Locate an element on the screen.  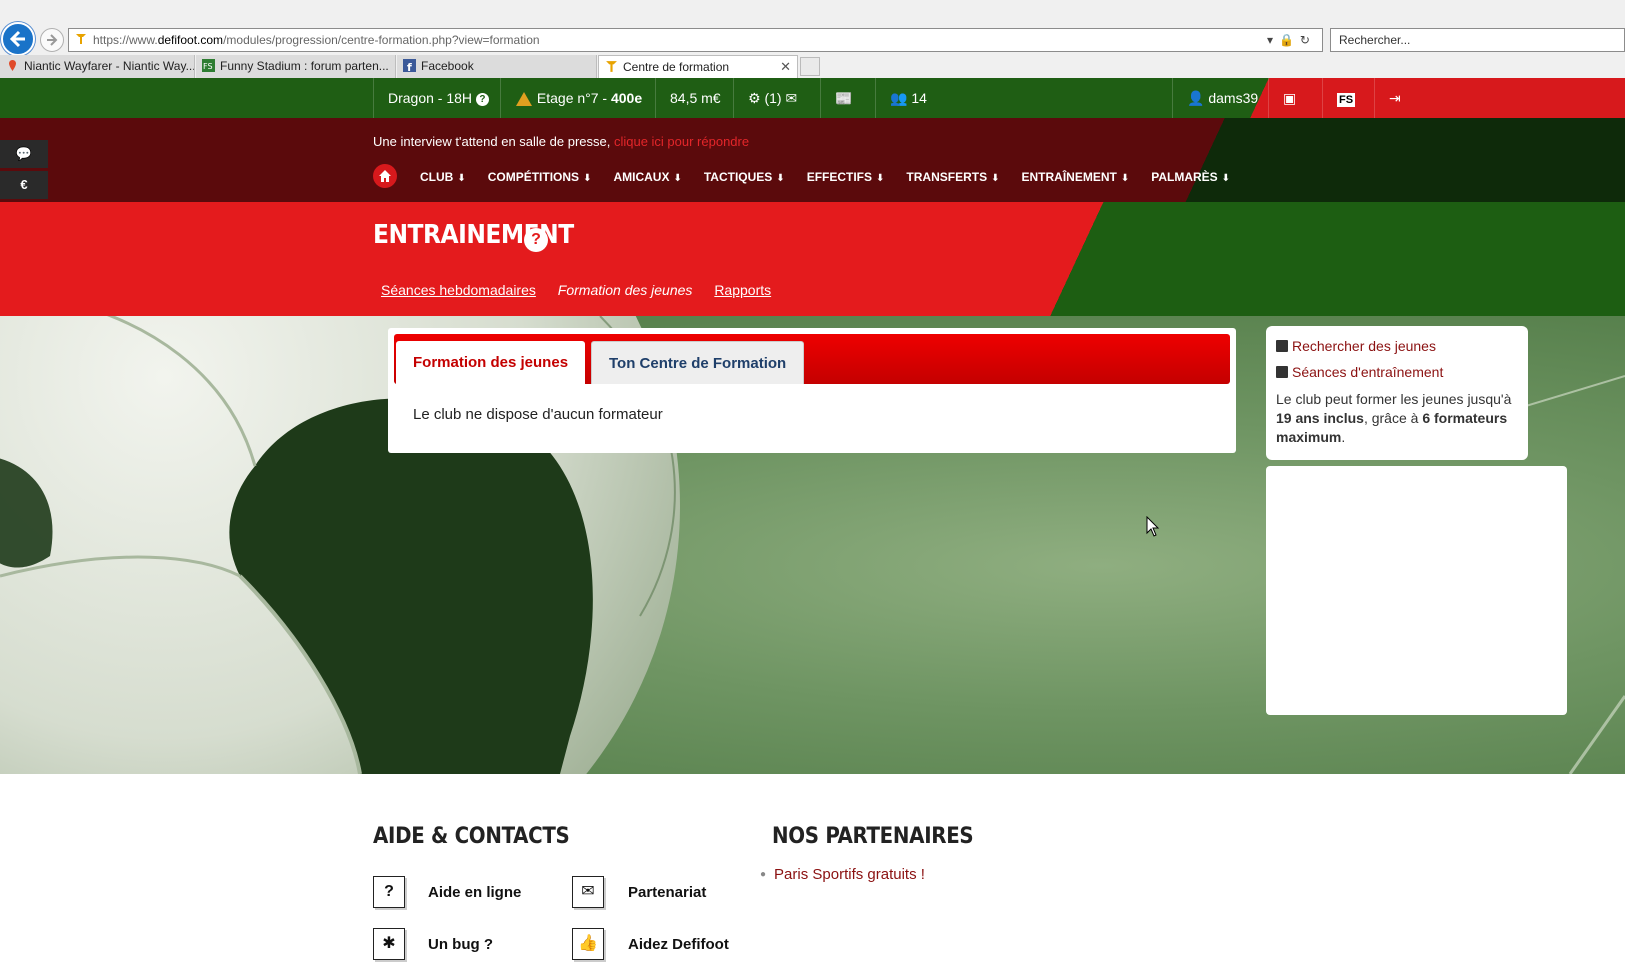
players-button: 👥 14 is located at coordinates (908, 98).